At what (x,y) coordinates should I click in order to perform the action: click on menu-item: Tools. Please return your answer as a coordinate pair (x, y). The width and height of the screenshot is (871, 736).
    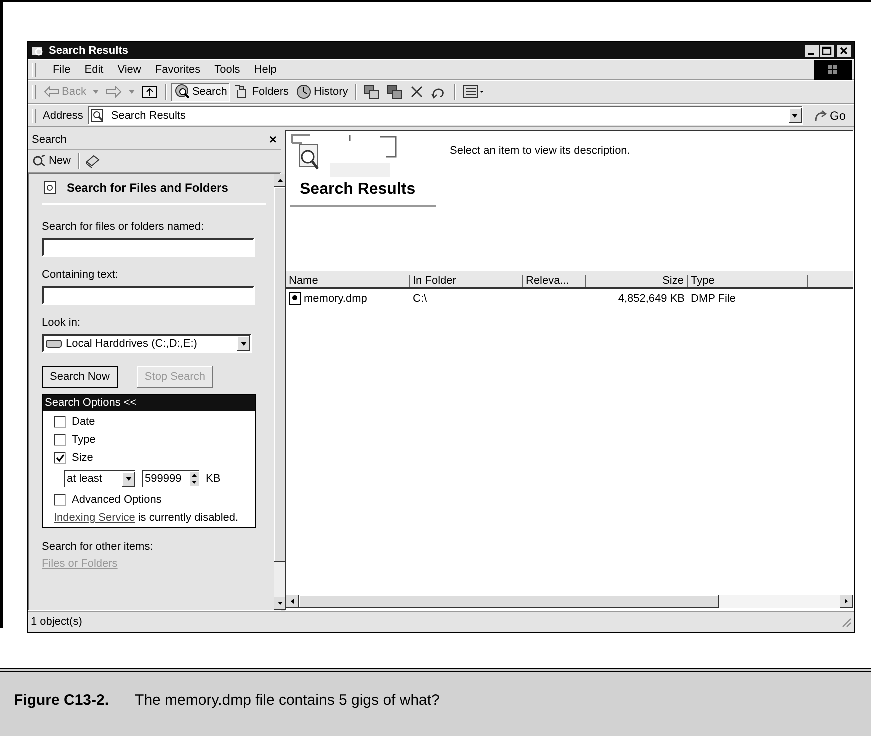
    Looking at the image, I should click on (228, 70).